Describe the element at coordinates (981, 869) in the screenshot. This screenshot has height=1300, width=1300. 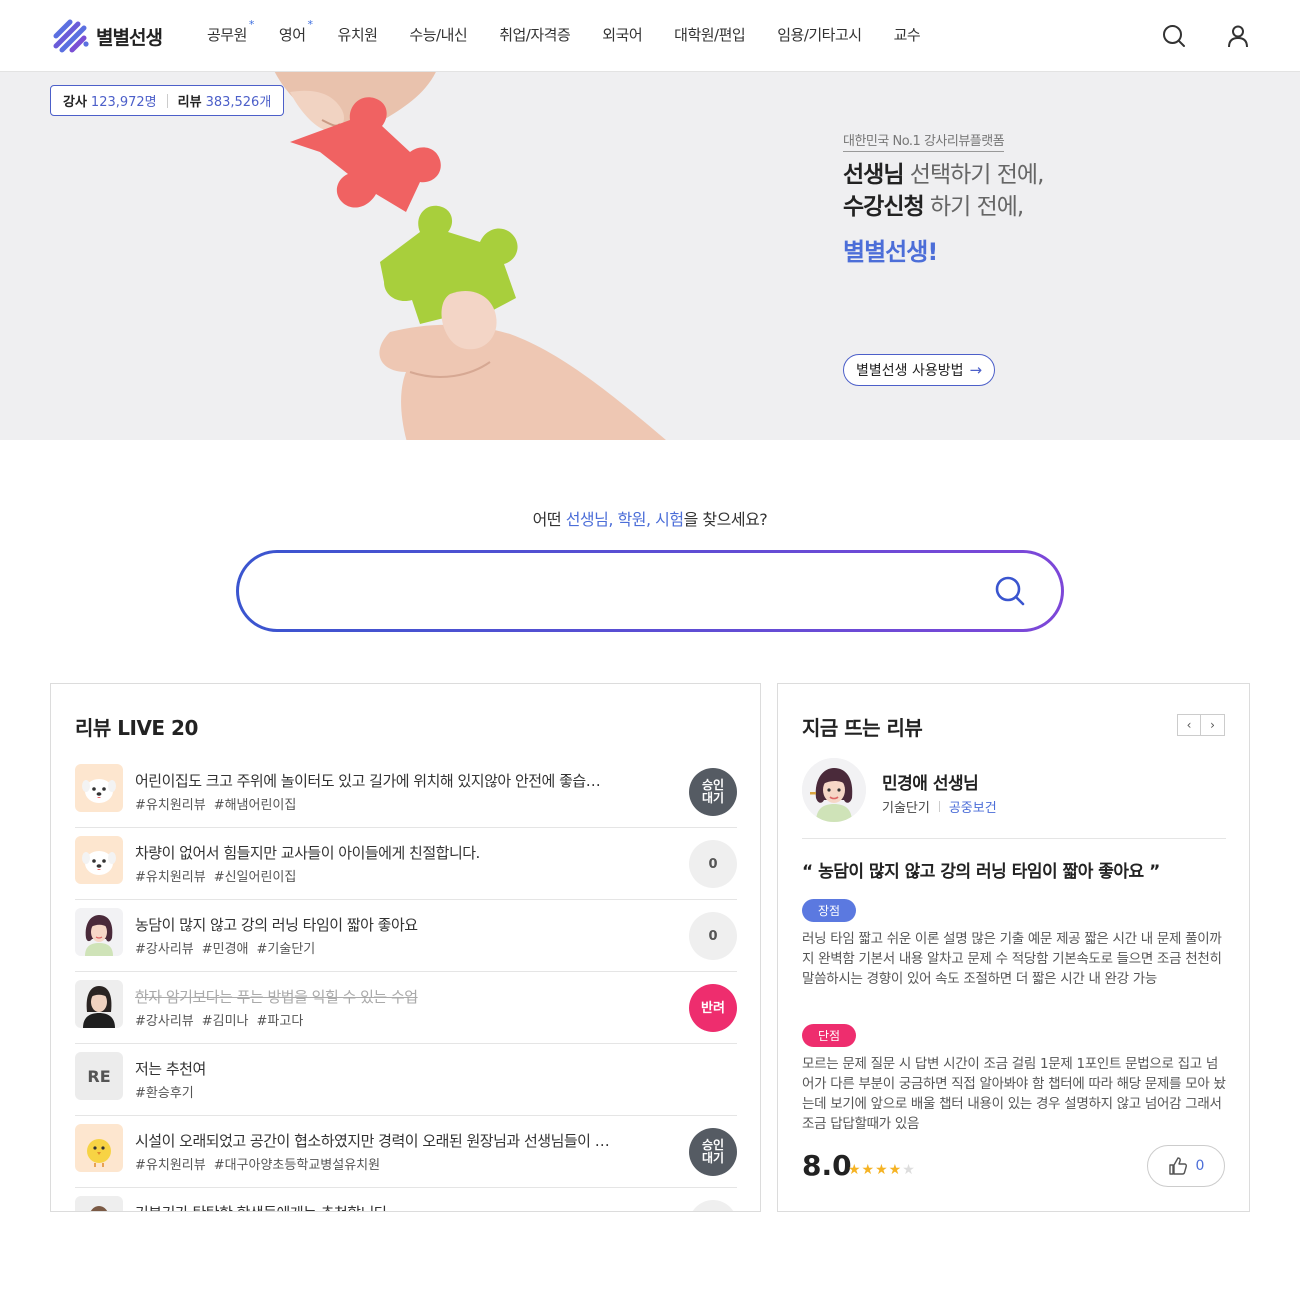
I see `review-quote: “ 농담이 많지 않고 강의 러닝 타임이 짧아 좋아요 ”` at that location.